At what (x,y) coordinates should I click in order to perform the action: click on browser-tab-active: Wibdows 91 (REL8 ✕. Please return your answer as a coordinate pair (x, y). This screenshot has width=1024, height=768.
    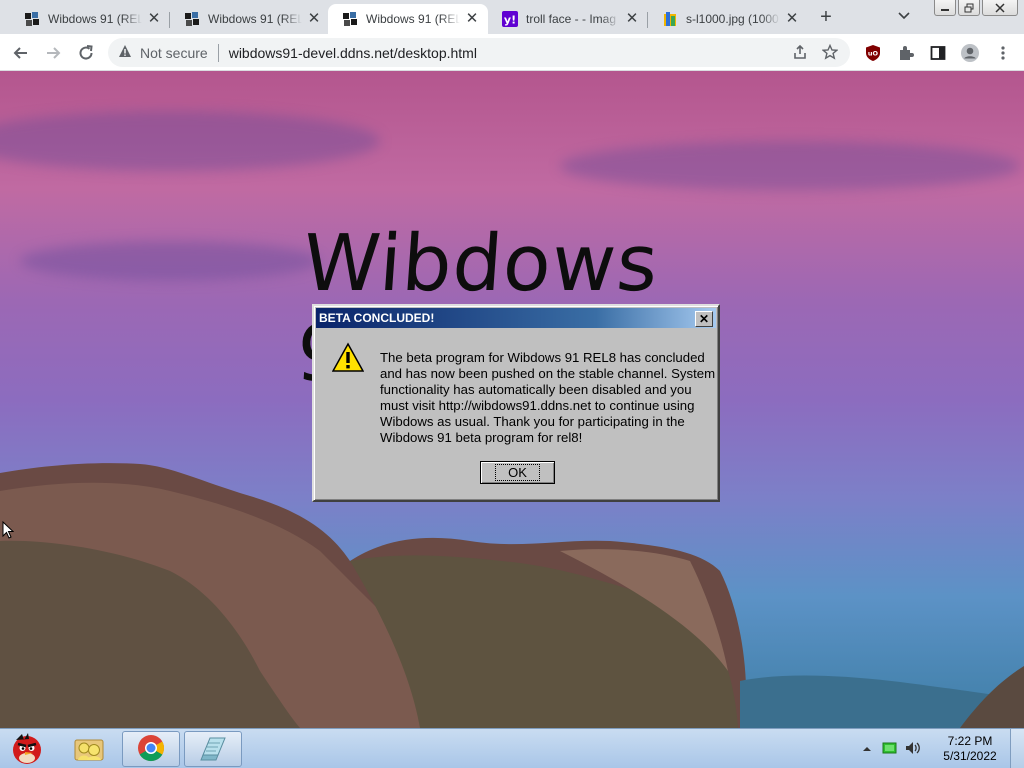
    Looking at the image, I should click on (408, 19).